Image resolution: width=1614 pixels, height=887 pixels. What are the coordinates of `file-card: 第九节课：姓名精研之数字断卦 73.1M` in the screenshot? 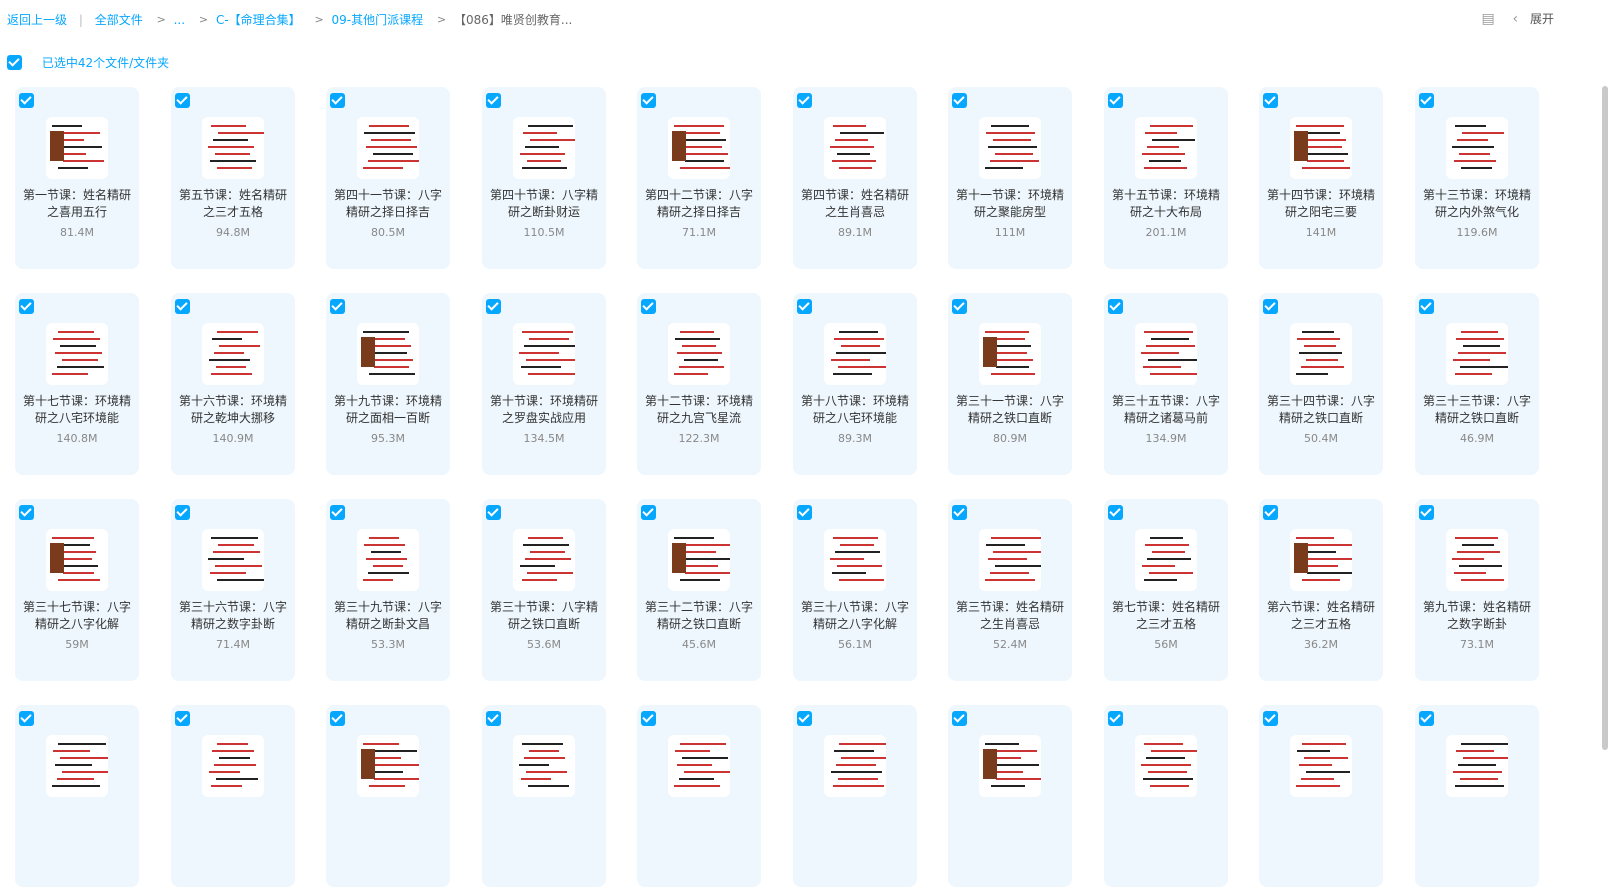 It's located at (1477, 590).